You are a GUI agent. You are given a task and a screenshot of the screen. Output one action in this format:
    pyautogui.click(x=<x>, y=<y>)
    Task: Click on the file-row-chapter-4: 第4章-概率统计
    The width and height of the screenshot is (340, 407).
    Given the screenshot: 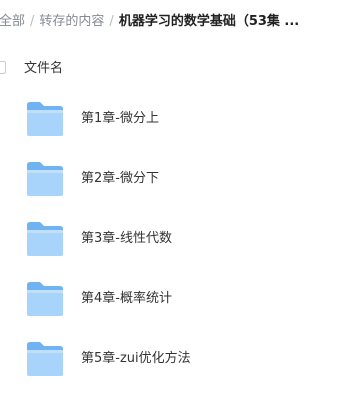 What is the action you would take?
    pyautogui.click(x=170, y=299)
    